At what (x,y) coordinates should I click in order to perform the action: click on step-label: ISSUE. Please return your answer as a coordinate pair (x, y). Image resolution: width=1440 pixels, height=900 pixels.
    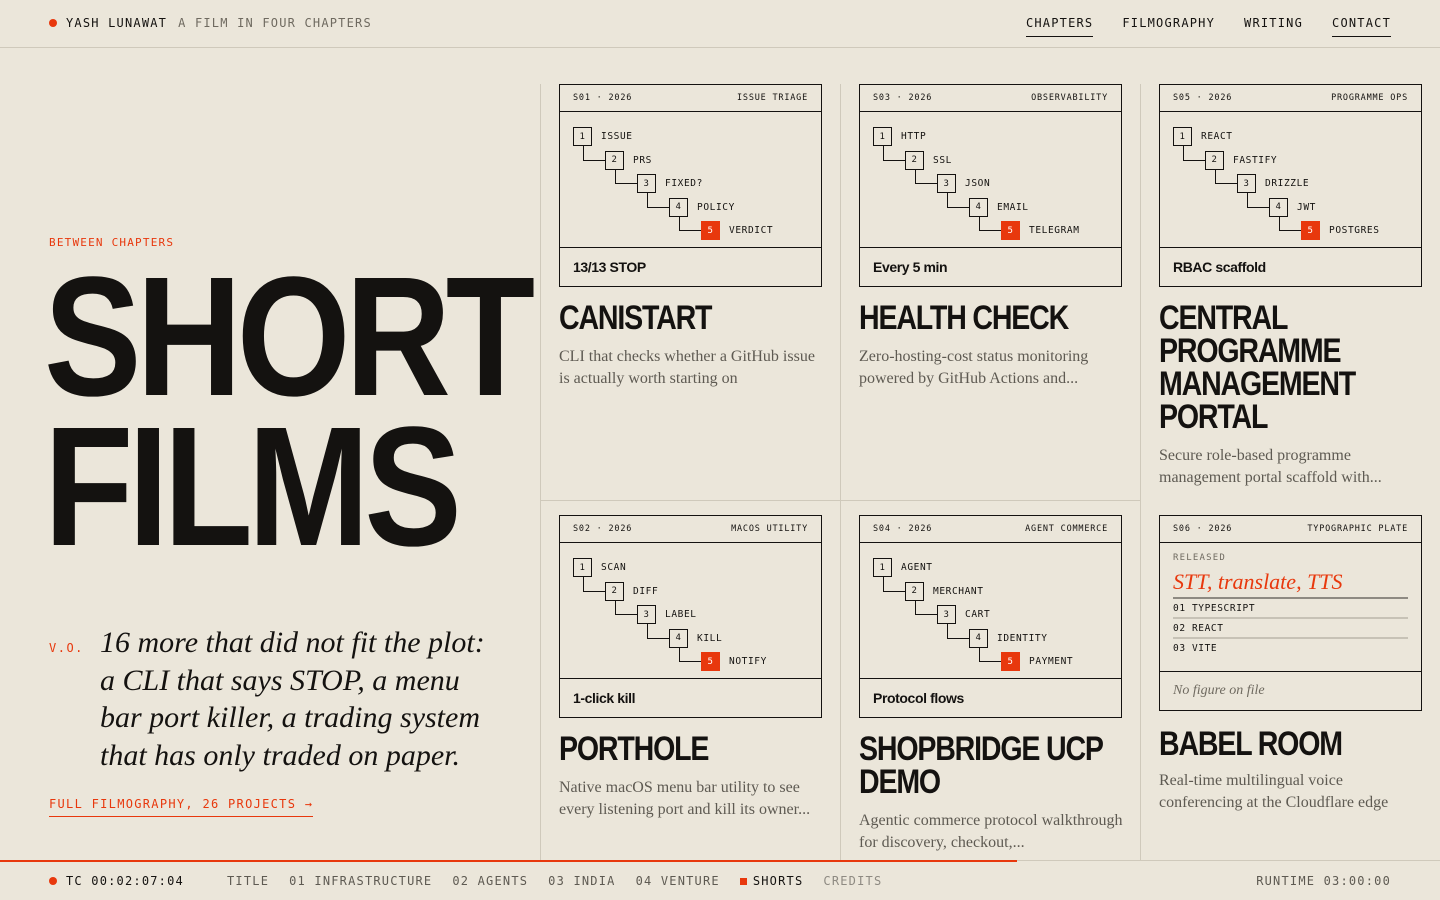
    Looking at the image, I should click on (617, 136).